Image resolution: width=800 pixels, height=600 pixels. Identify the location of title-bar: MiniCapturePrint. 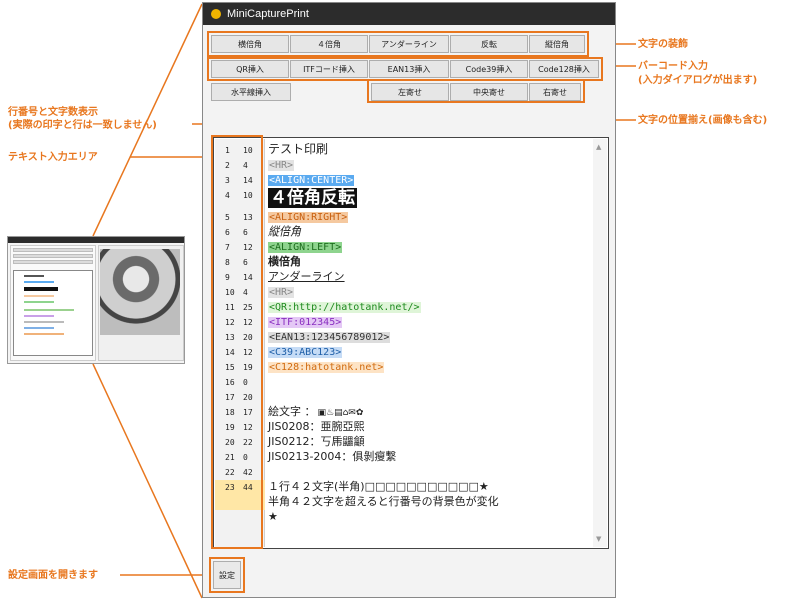
(409, 14).